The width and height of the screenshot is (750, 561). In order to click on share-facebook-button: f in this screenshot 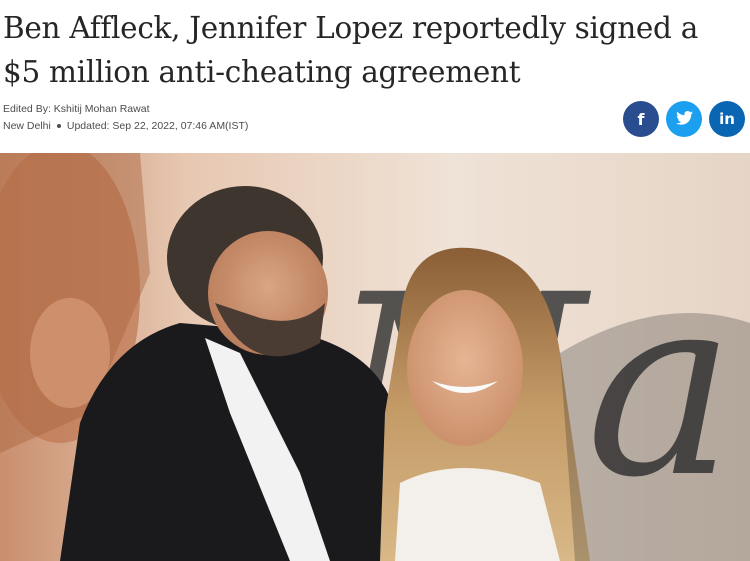, I will do `click(641, 119)`.